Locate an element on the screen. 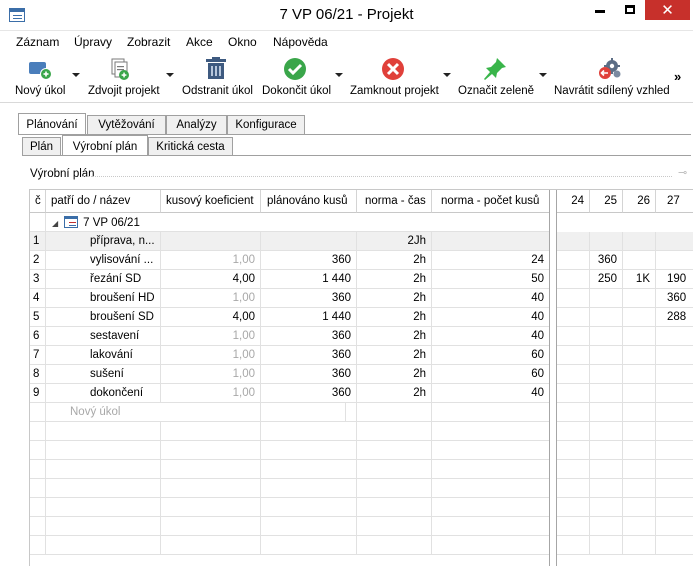 The width and height of the screenshot is (693, 566). planned-cell is located at coordinates (309, 450).